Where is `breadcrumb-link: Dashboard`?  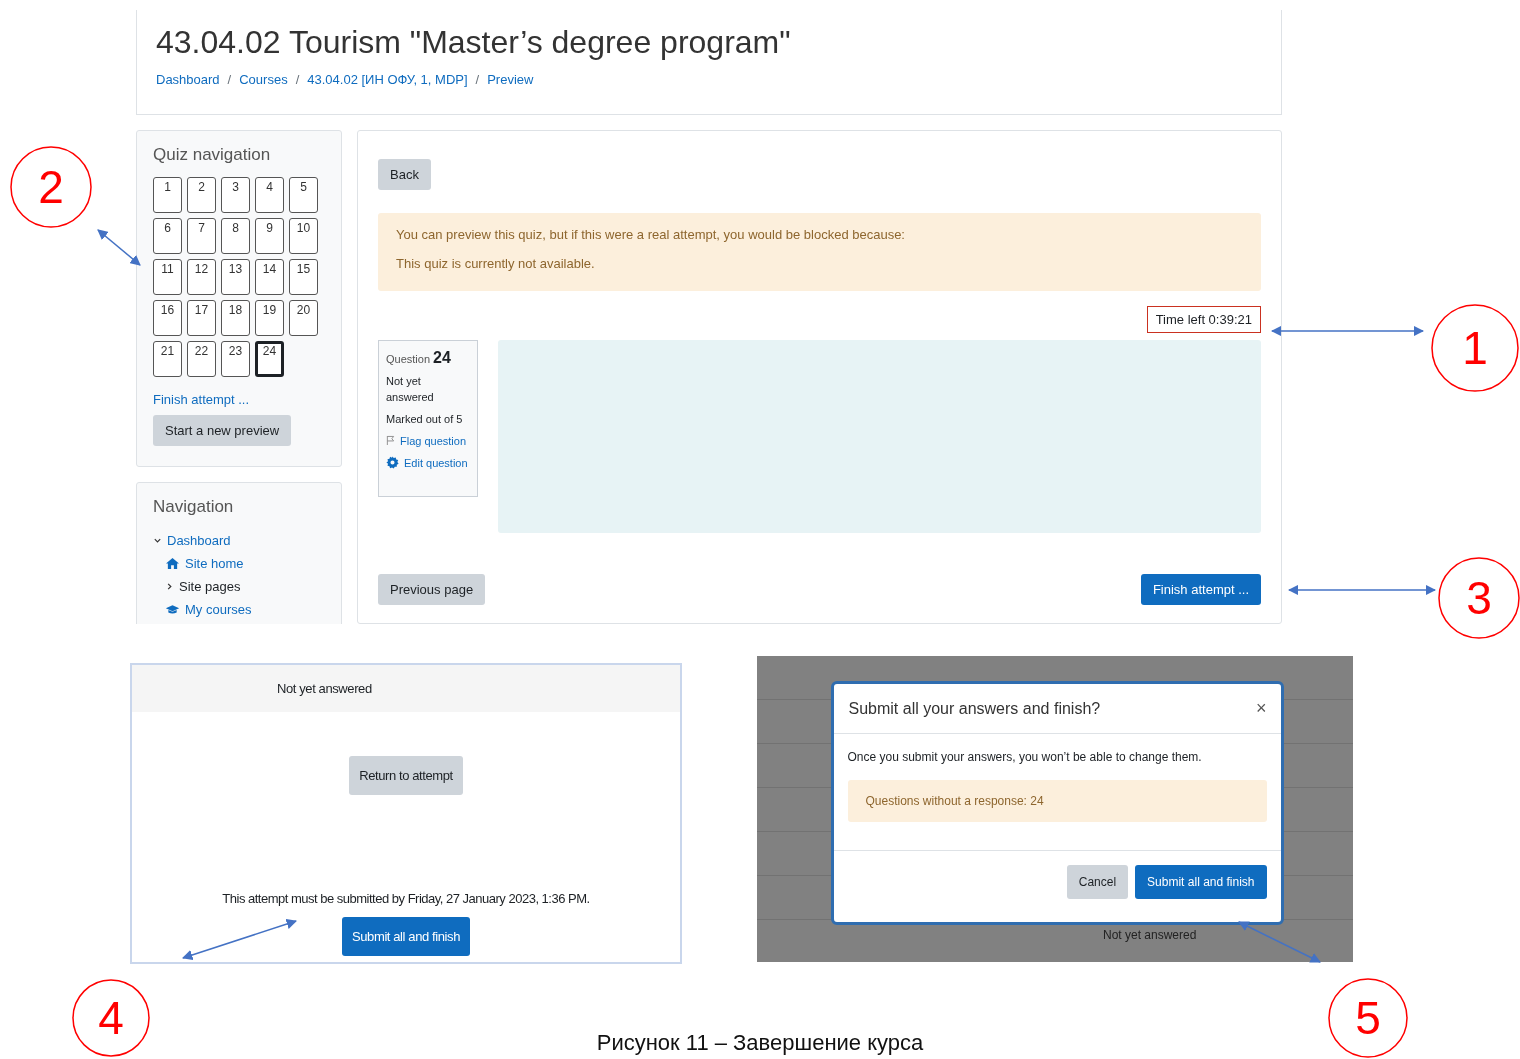 breadcrumb-link: Dashboard is located at coordinates (188, 79).